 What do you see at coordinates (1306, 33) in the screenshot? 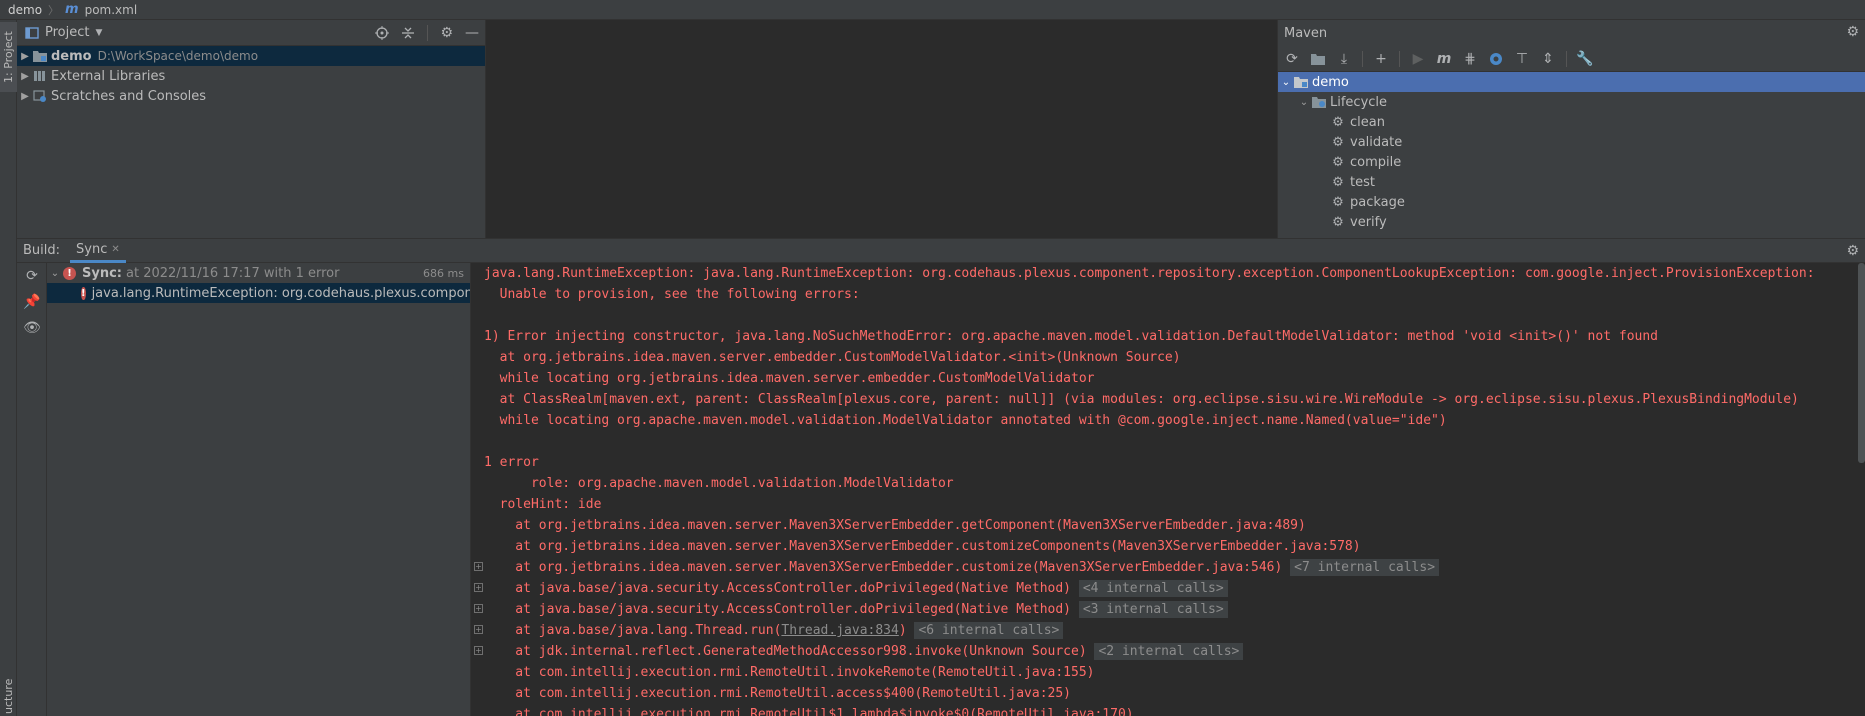
I see `maven-panel-title: Maven` at bounding box center [1306, 33].